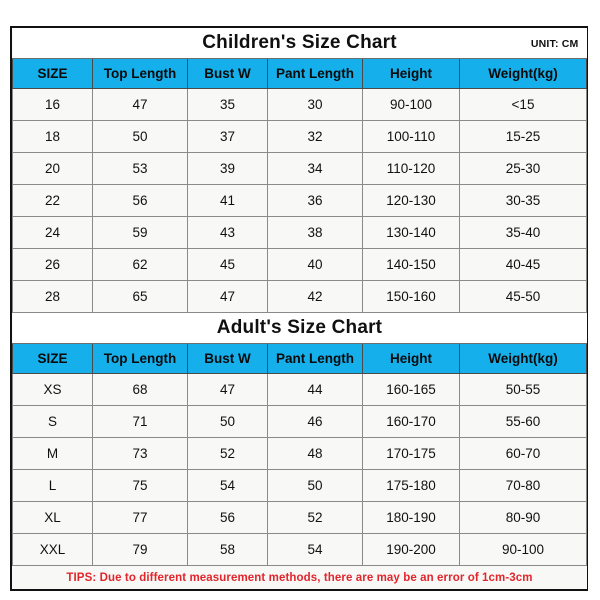 The width and height of the screenshot is (600, 600). Describe the element at coordinates (554, 44) in the screenshot. I see `unit-label: UNIT: CM` at that location.